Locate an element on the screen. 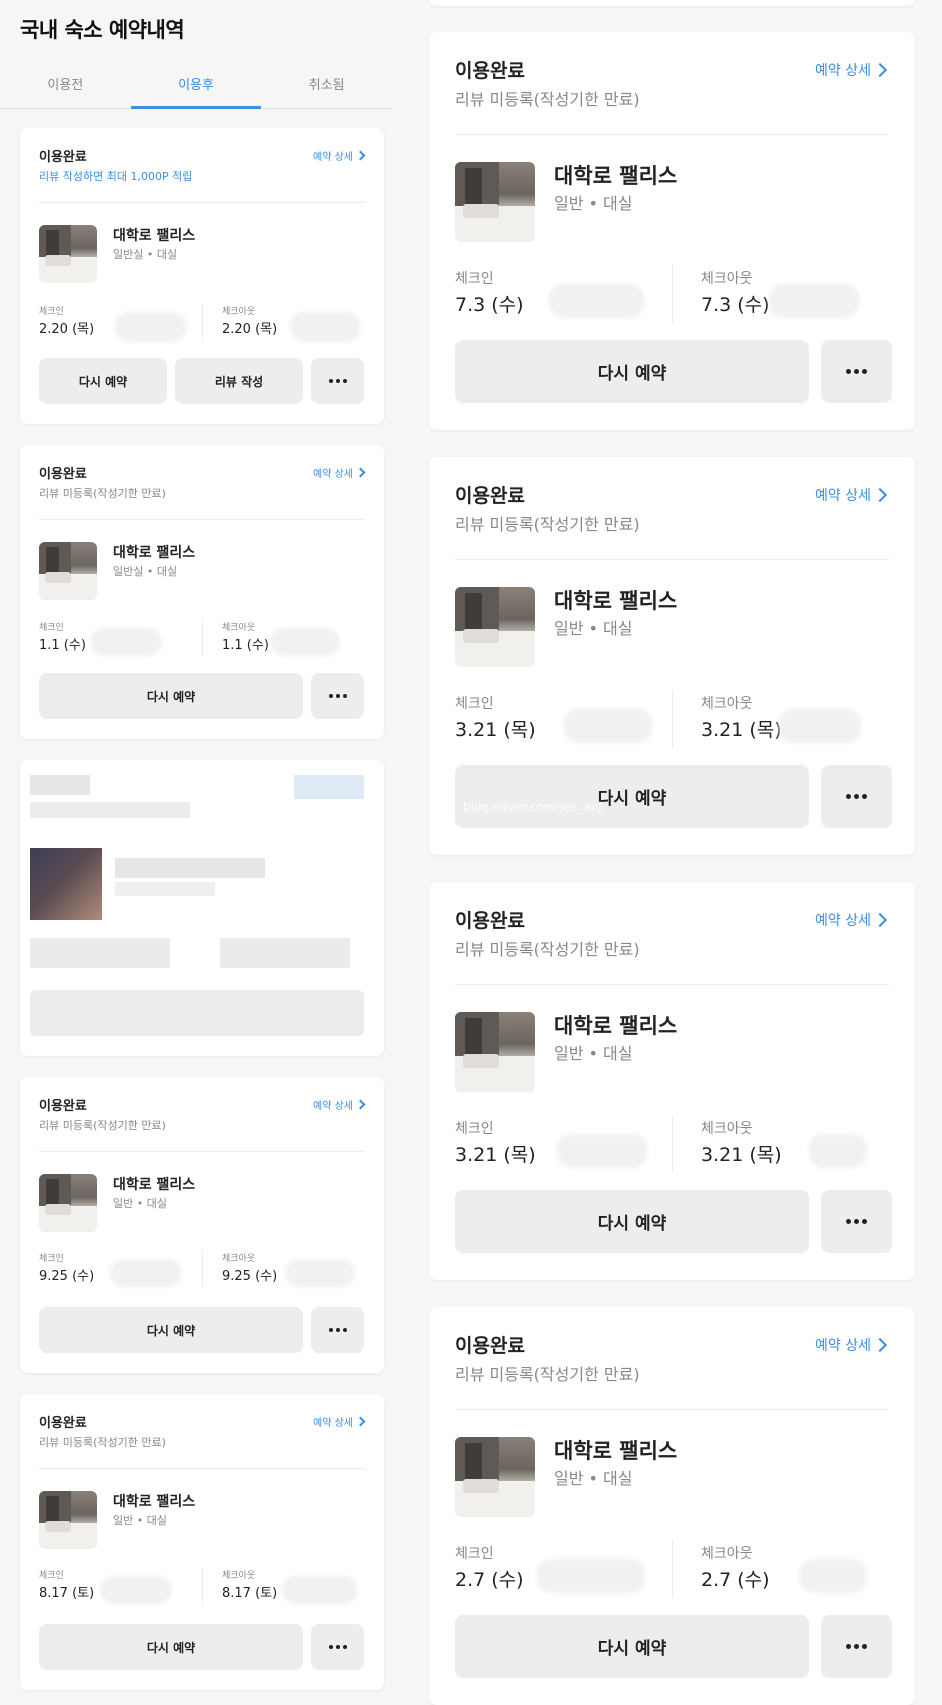 This screenshot has height=1705, width=942. checkin-date: 3.21 (목) is located at coordinates (495, 730).